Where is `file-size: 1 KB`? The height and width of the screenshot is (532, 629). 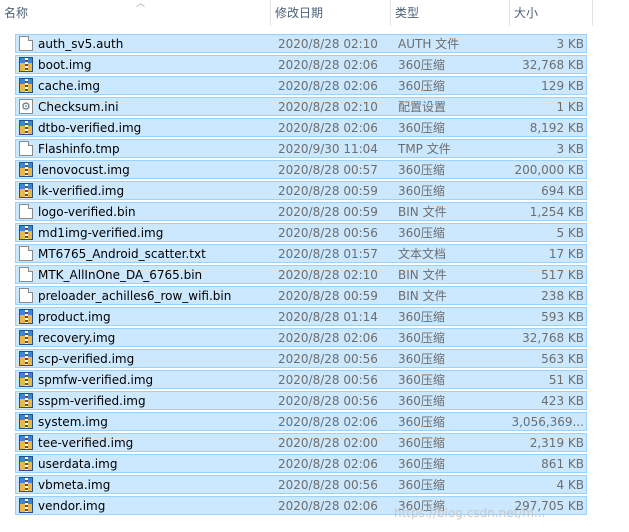 file-size: 1 KB is located at coordinates (570, 107).